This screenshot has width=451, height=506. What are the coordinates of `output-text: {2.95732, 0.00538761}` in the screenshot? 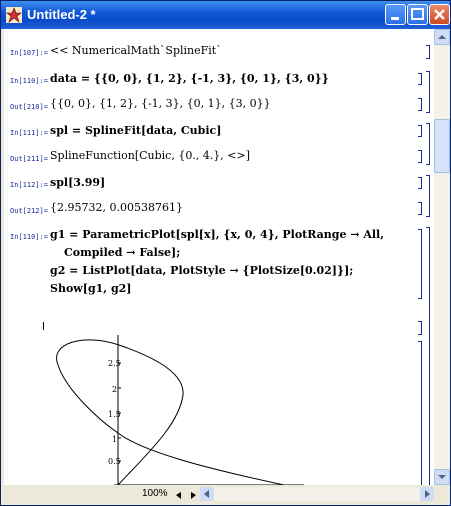 It's located at (116, 207).